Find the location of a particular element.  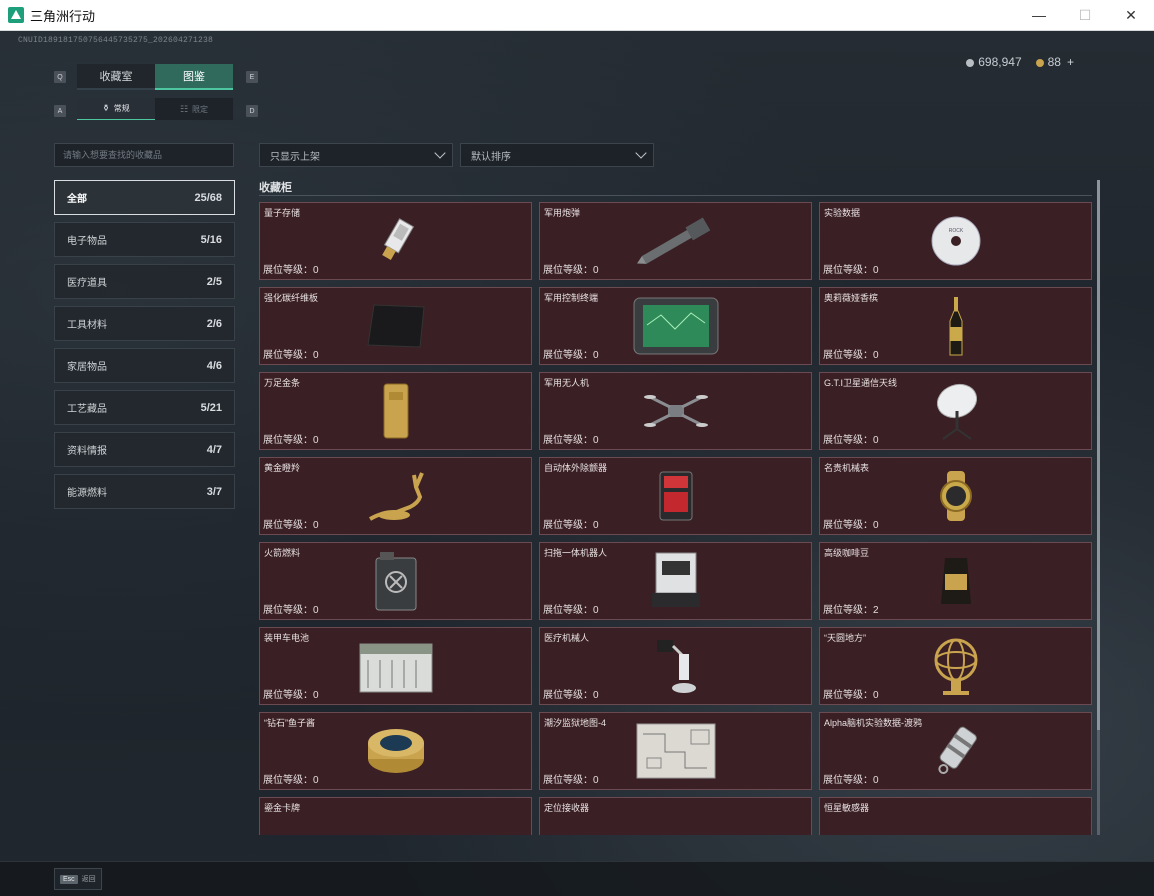

category-item: 工具材料 2/6 is located at coordinates (144, 323).